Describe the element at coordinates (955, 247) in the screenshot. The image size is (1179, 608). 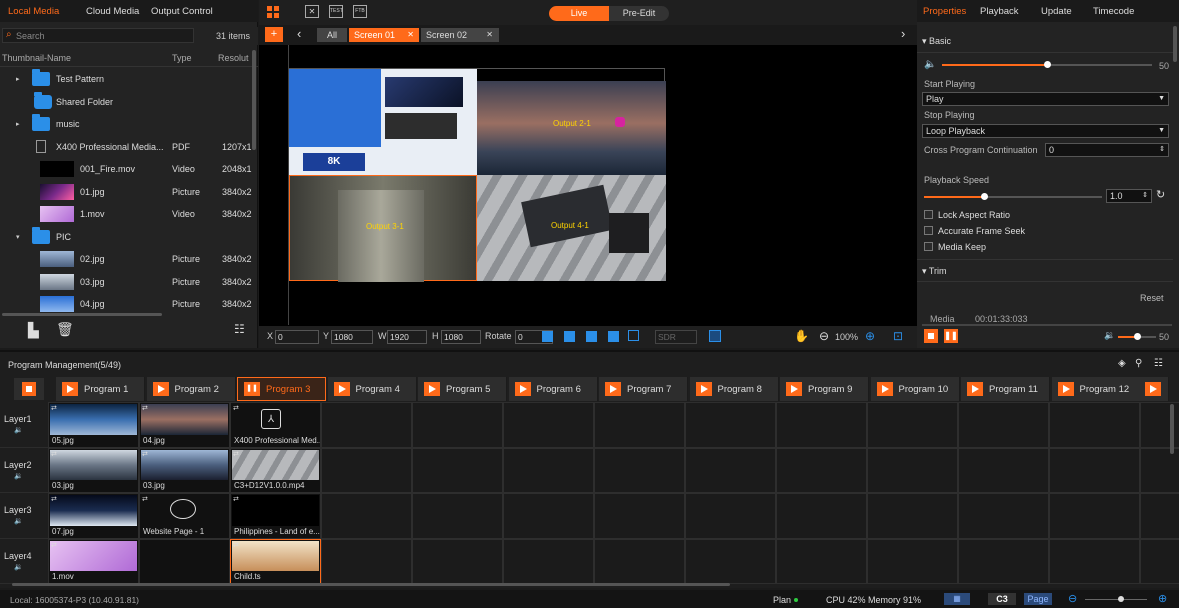
I see `media-keep-checkbox: Media Keep` at that location.